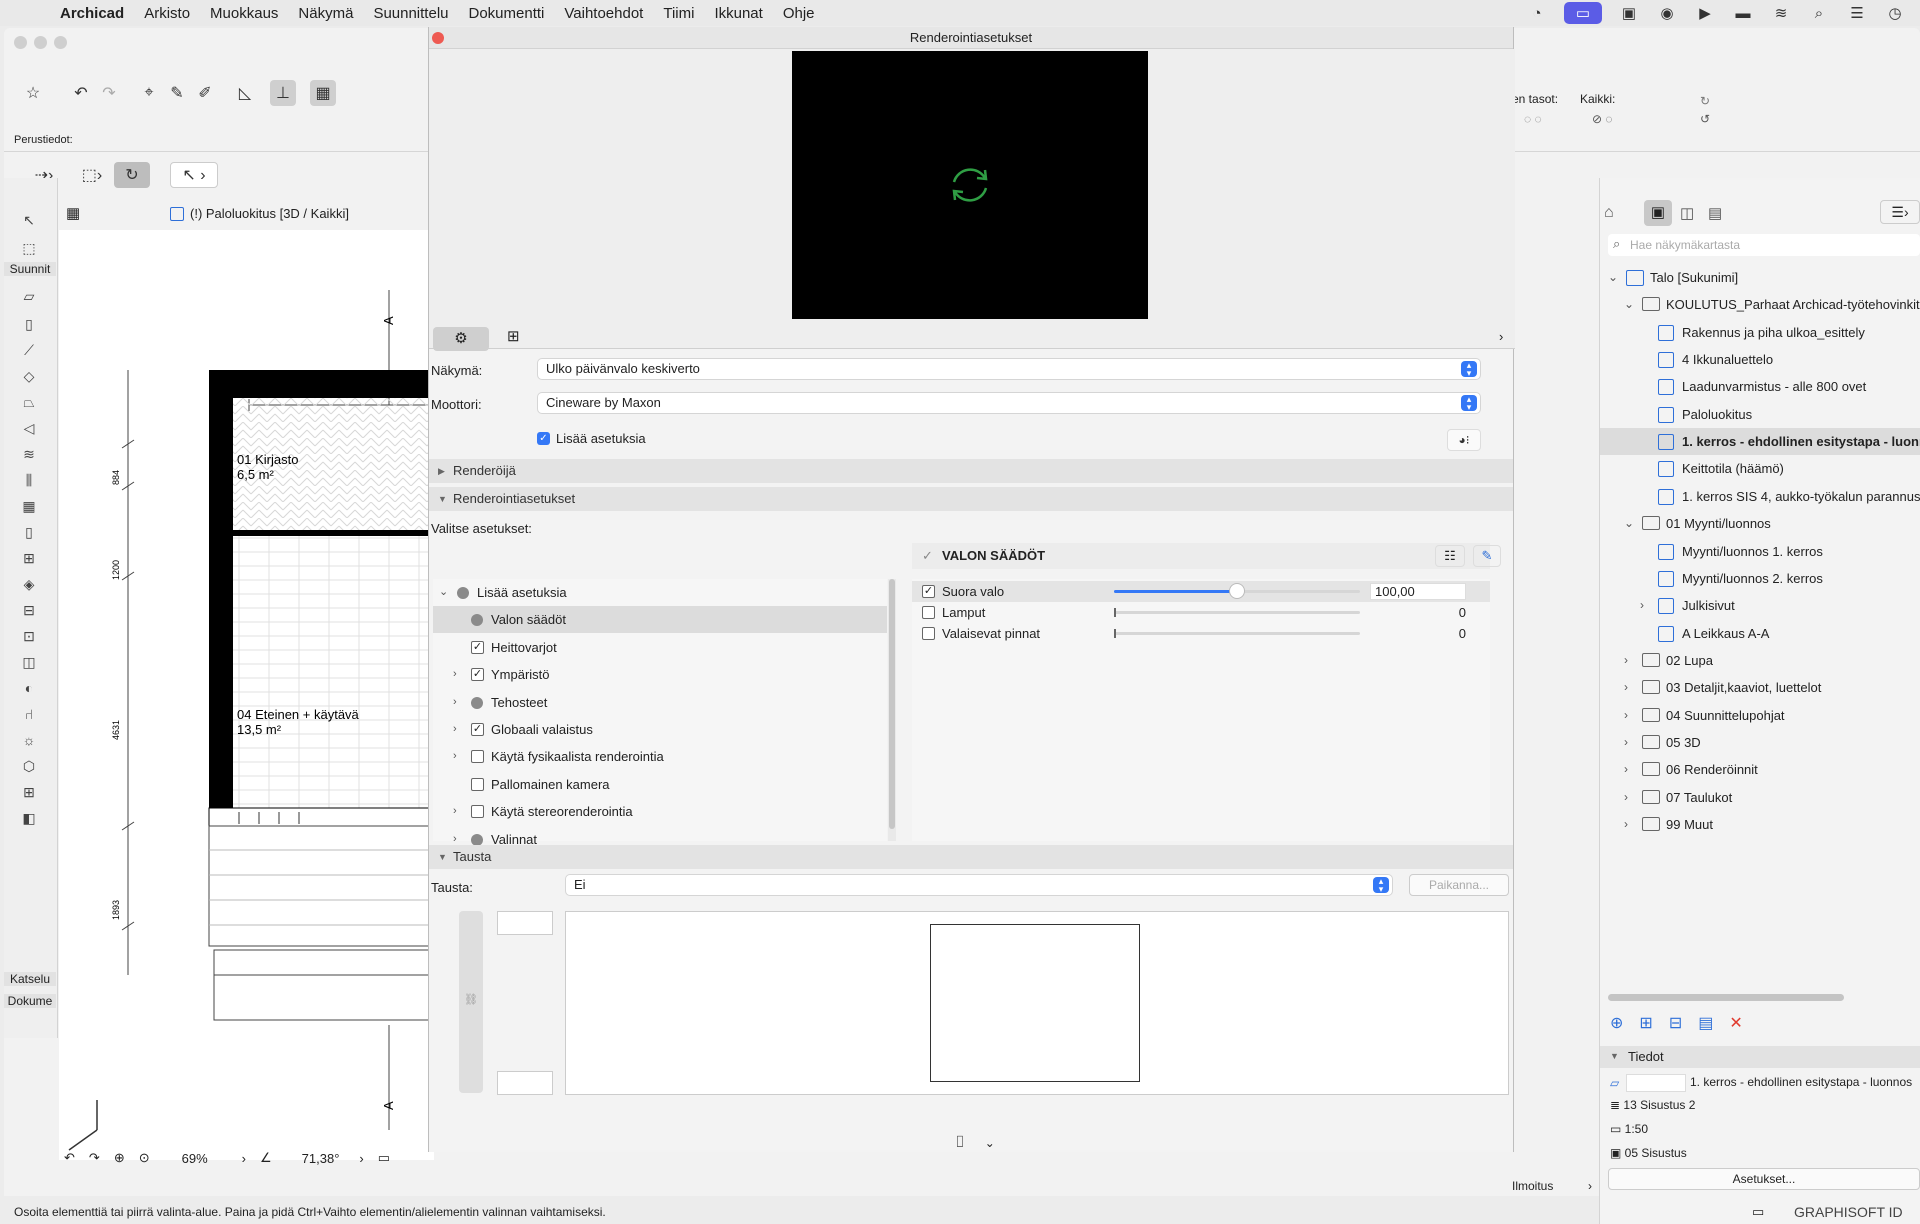  What do you see at coordinates (1464, 440) in the screenshot?
I see `cineware-icon: ◕⁝` at bounding box center [1464, 440].